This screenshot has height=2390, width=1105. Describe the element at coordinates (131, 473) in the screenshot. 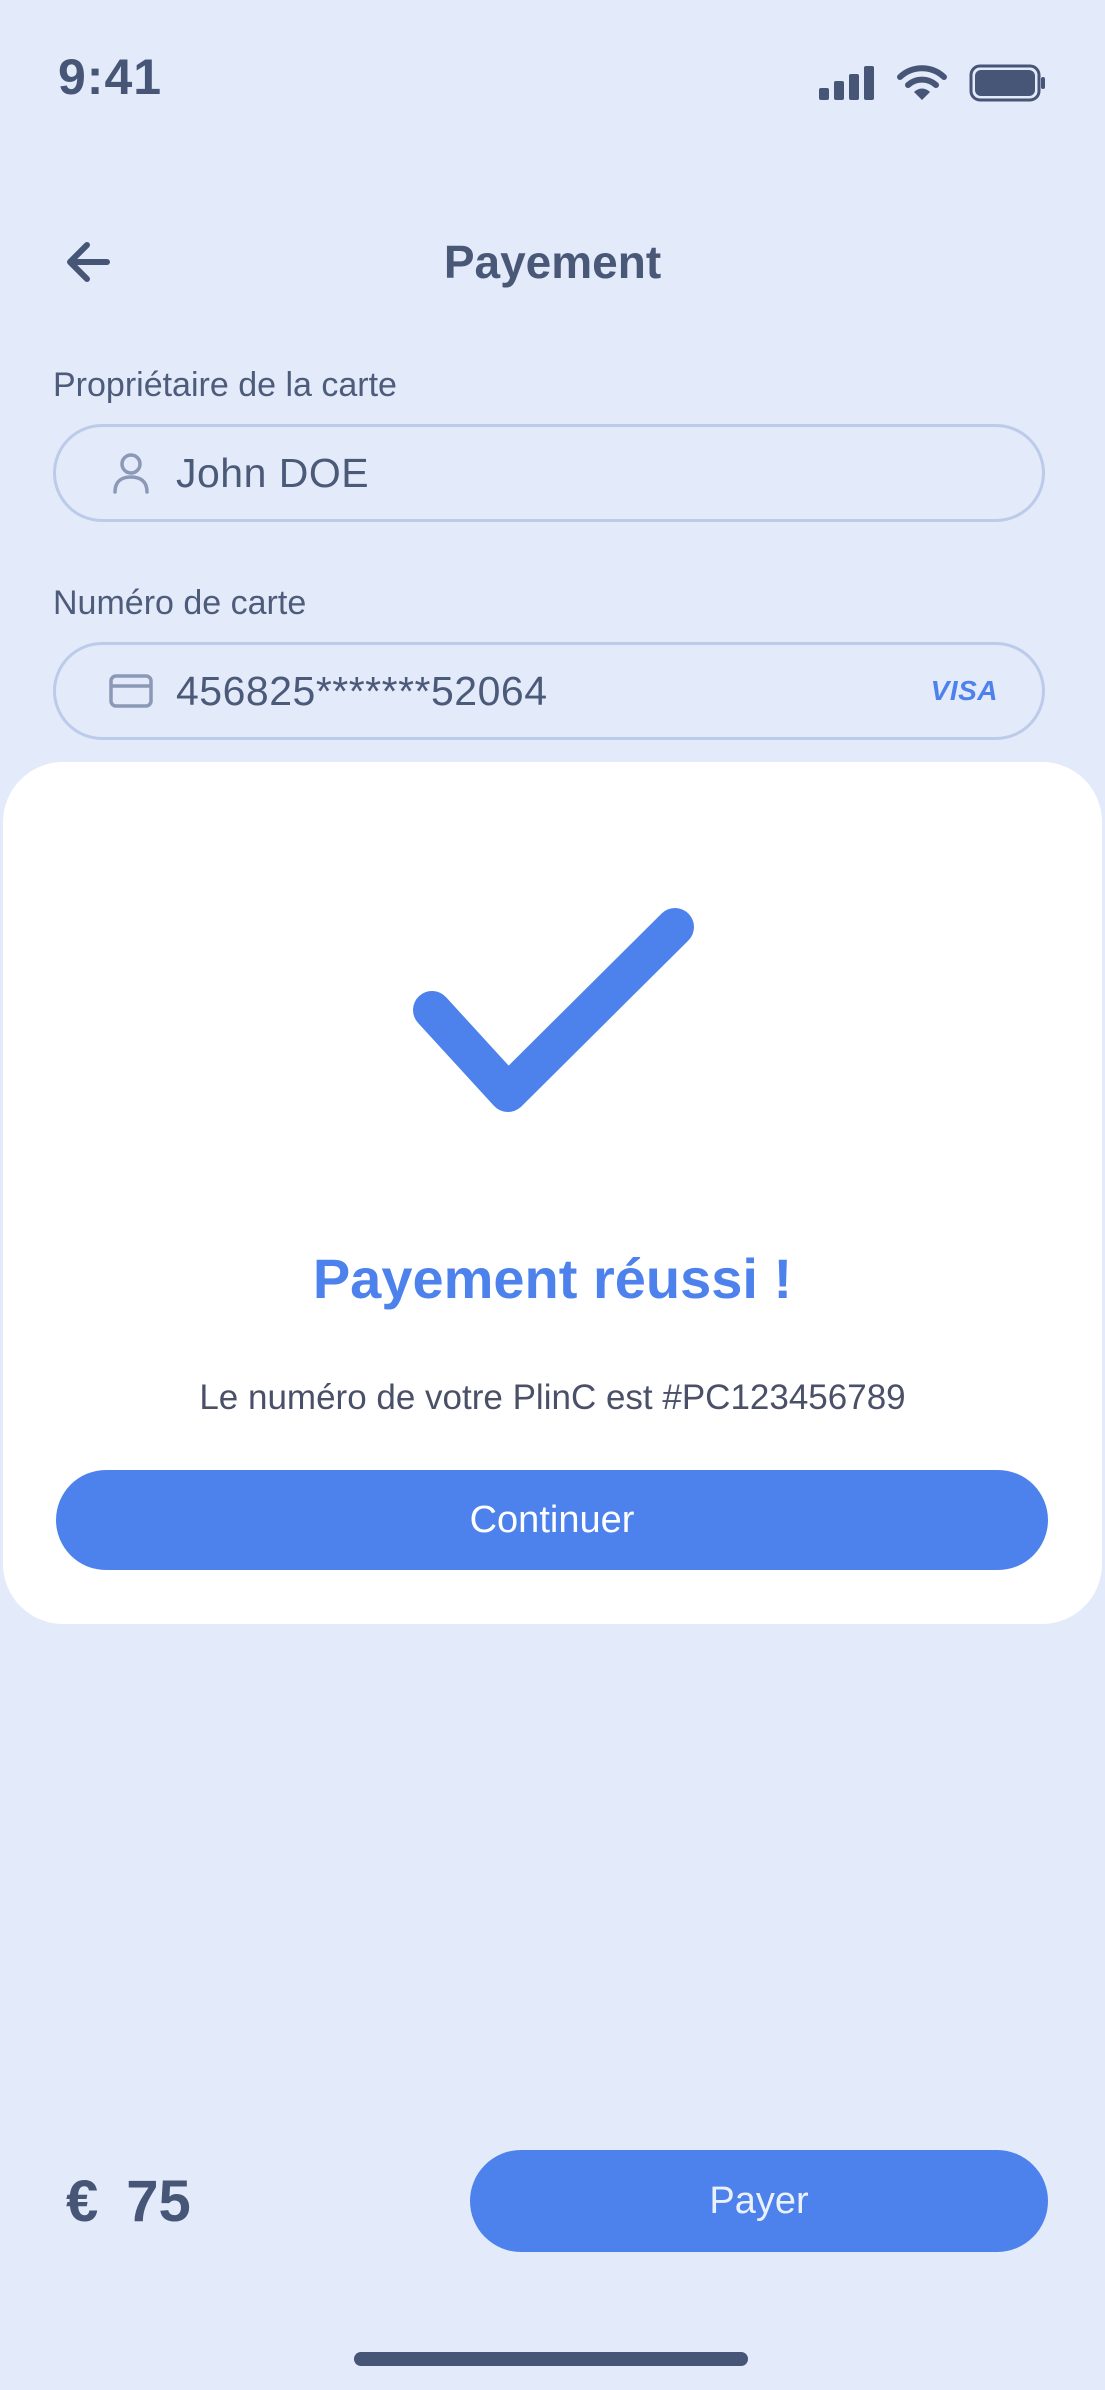

I see `user-icon` at that location.